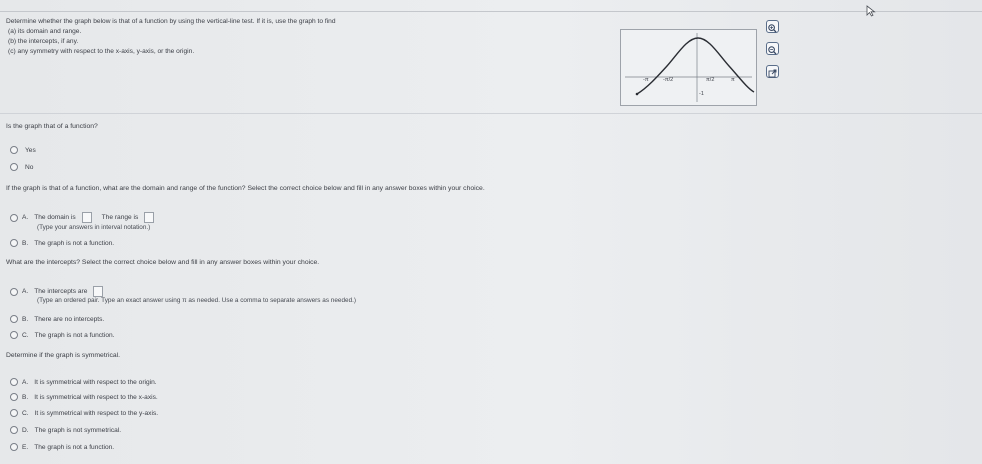 This screenshot has height=464, width=982. Describe the element at coordinates (25, 382) in the screenshot. I see `q4-option-a-letter: A.` at that location.